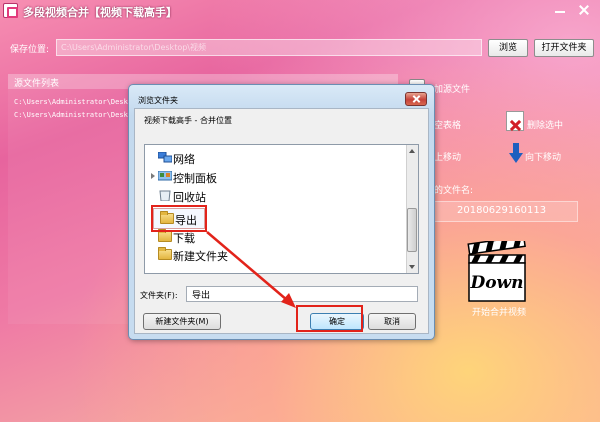 The width and height of the screenshot is (600, 422). Describe the element at coordinates (189, 197) in the screenshot. I see `tree-item-label: 回收站` at that location.